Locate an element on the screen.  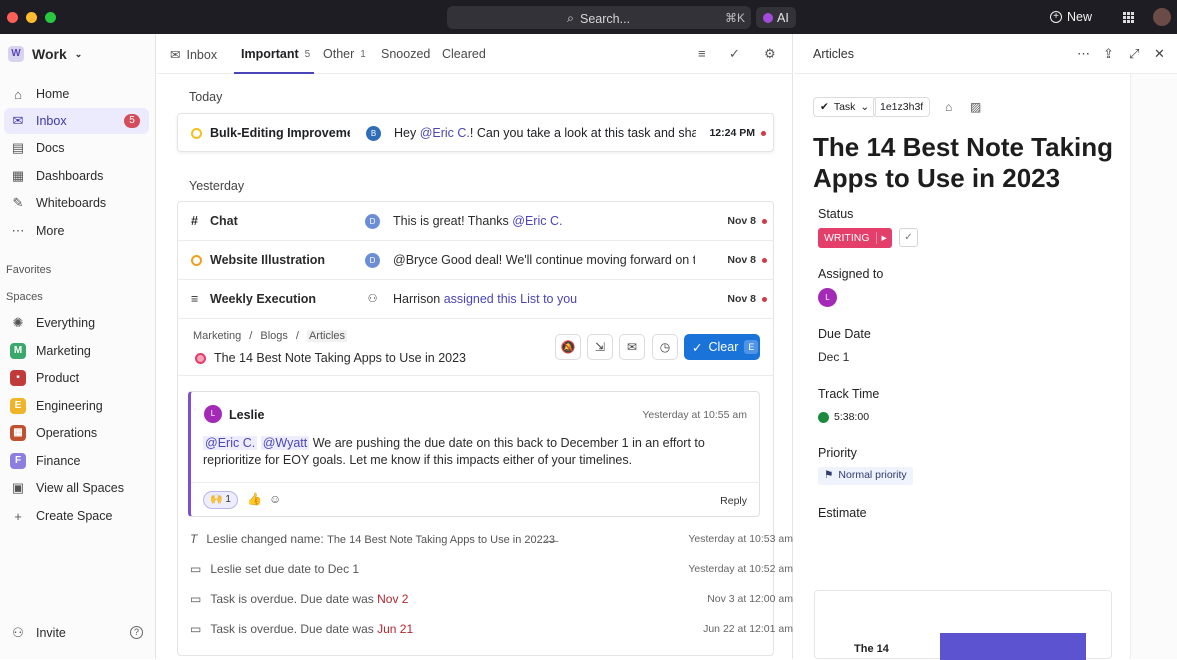
breadcrumb-articles: Articles is located at coordinates (327, 336).